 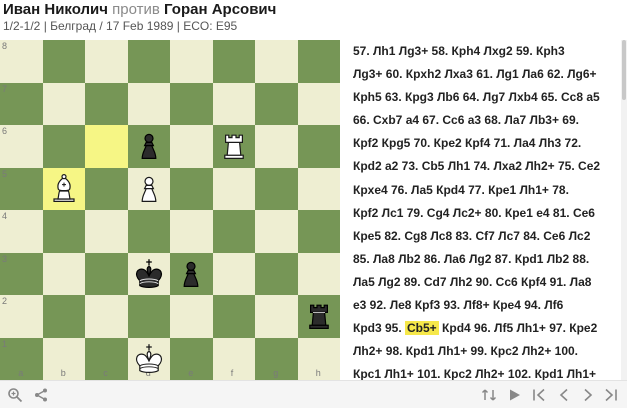 What do you see at coordinates (471, 259) in the screenshot?
I see `move-text: 85. Лa8 Лb2 86. Лa6 Лg2 87. Крd1 Лb2 88.` at bounding box center [471, 259].